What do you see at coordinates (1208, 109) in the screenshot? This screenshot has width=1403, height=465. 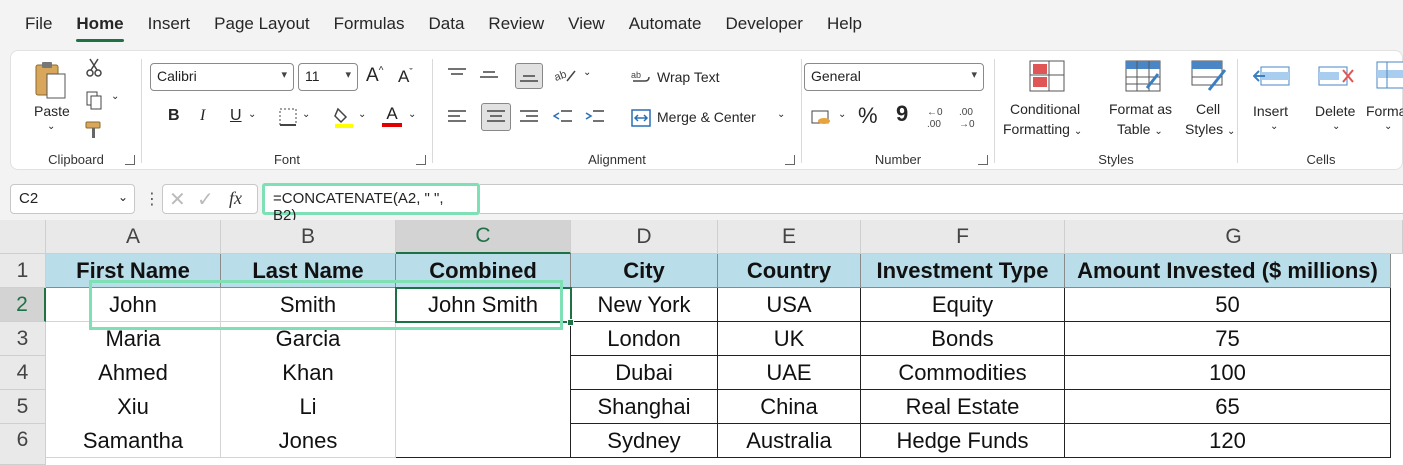 I see `cell-styles-label-1: Cell` at bounding box center [1208, 109].